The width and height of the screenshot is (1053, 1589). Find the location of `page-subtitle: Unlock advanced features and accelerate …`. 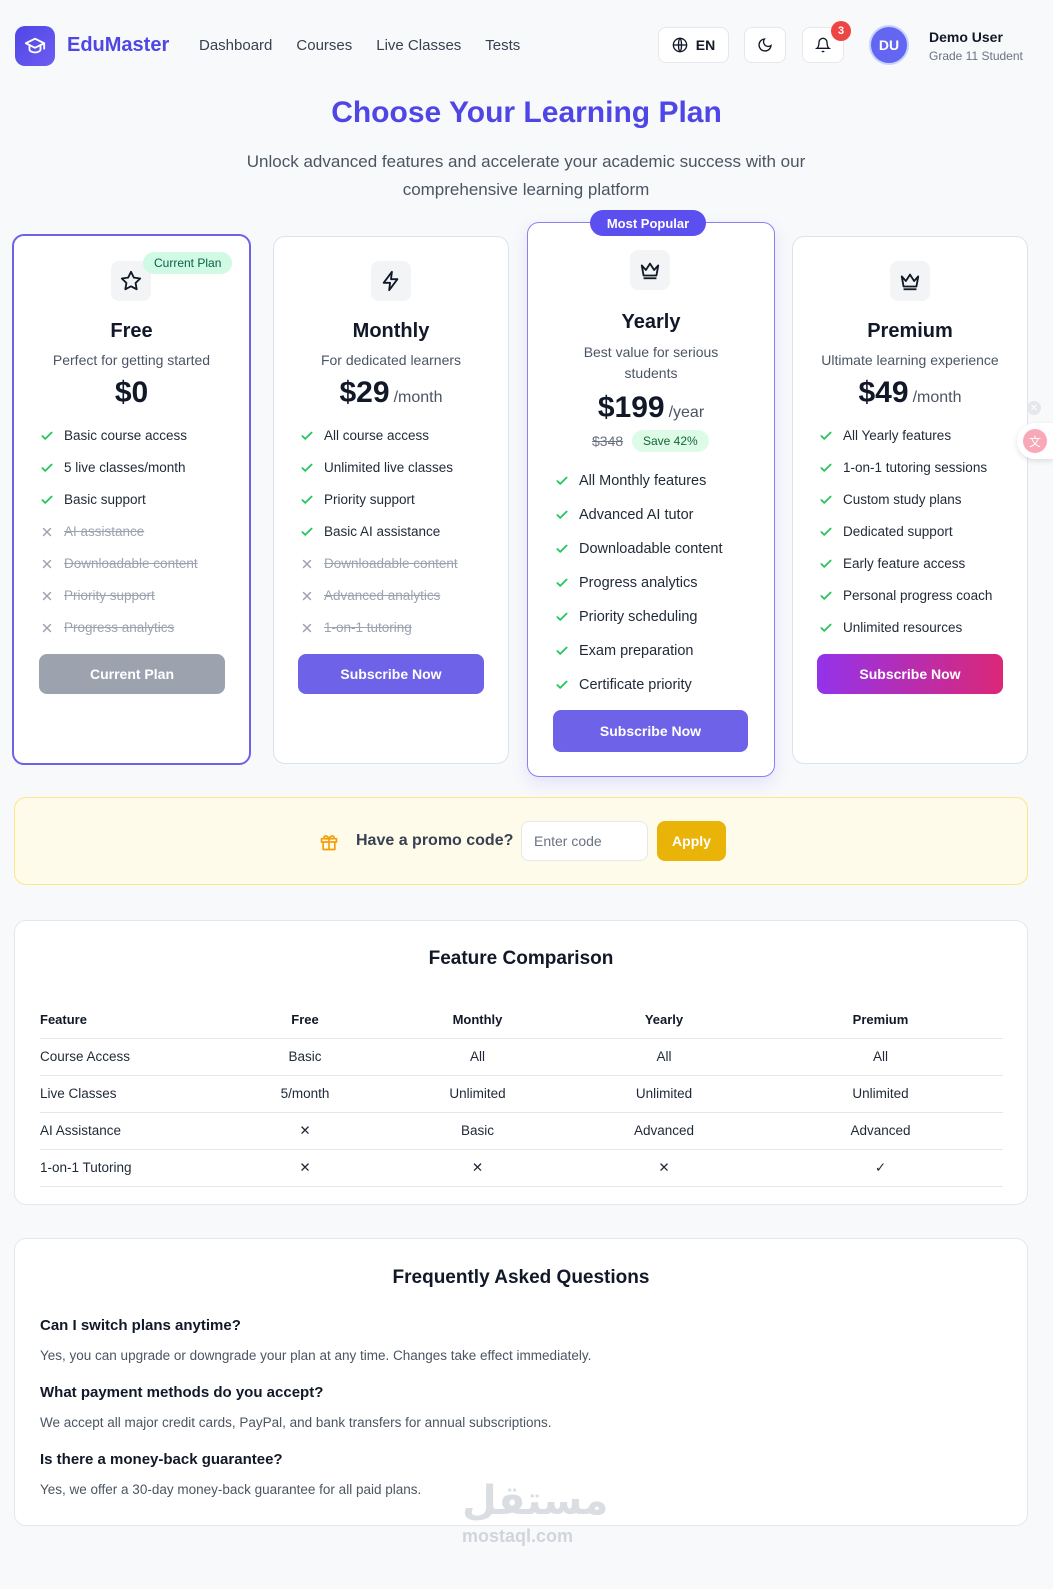

page-subtitle: Unlock advanced features and accelerate … is located at coordinates (526, 175).